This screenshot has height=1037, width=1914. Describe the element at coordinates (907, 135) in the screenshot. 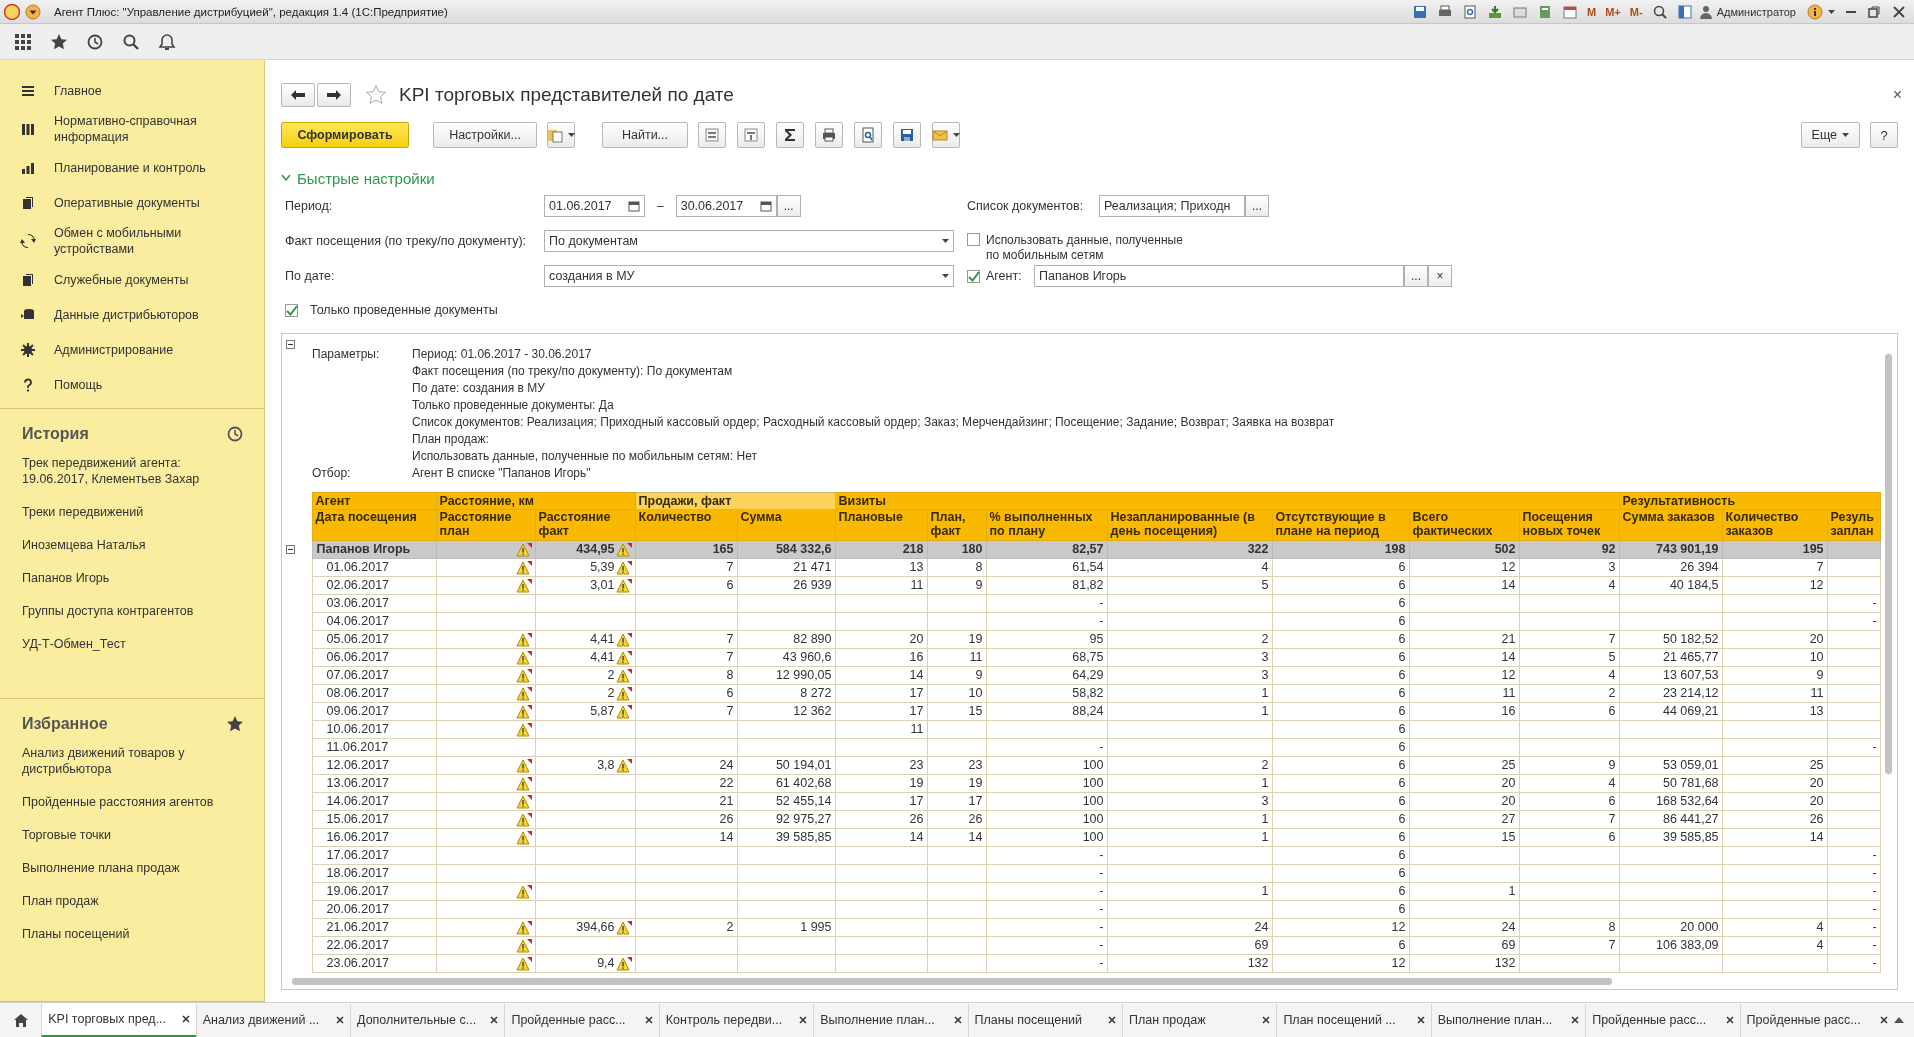

I see `save-button` at that location.